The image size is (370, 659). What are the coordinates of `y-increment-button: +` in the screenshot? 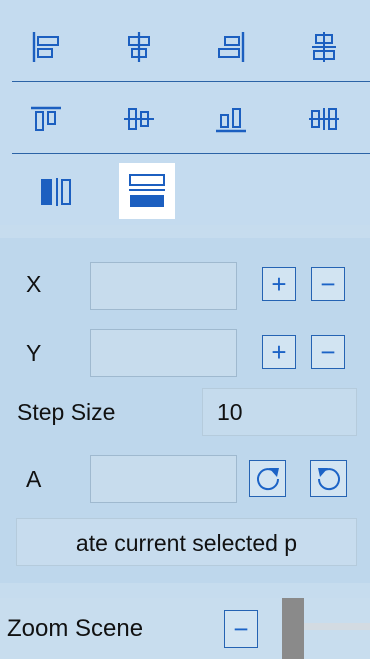 It's located at (279, 352).